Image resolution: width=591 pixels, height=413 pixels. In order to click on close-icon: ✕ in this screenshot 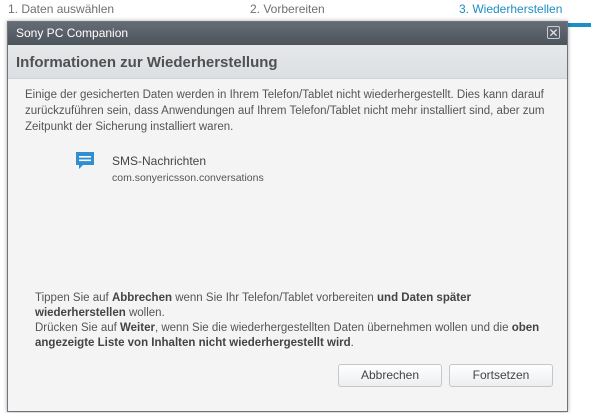, I will do `click(553, 32)`.